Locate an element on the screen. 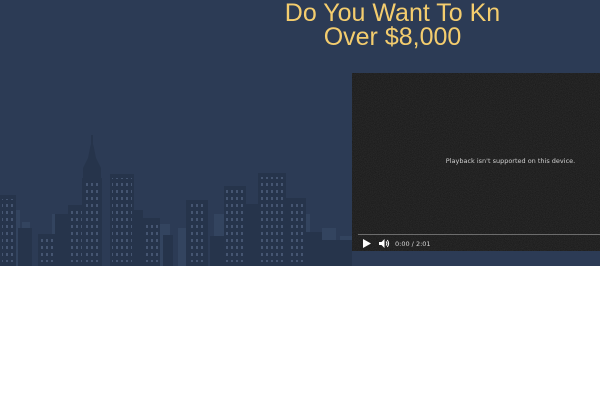  video-time-display: 0:00 / 2:01 is located at coordinates (413, 244).